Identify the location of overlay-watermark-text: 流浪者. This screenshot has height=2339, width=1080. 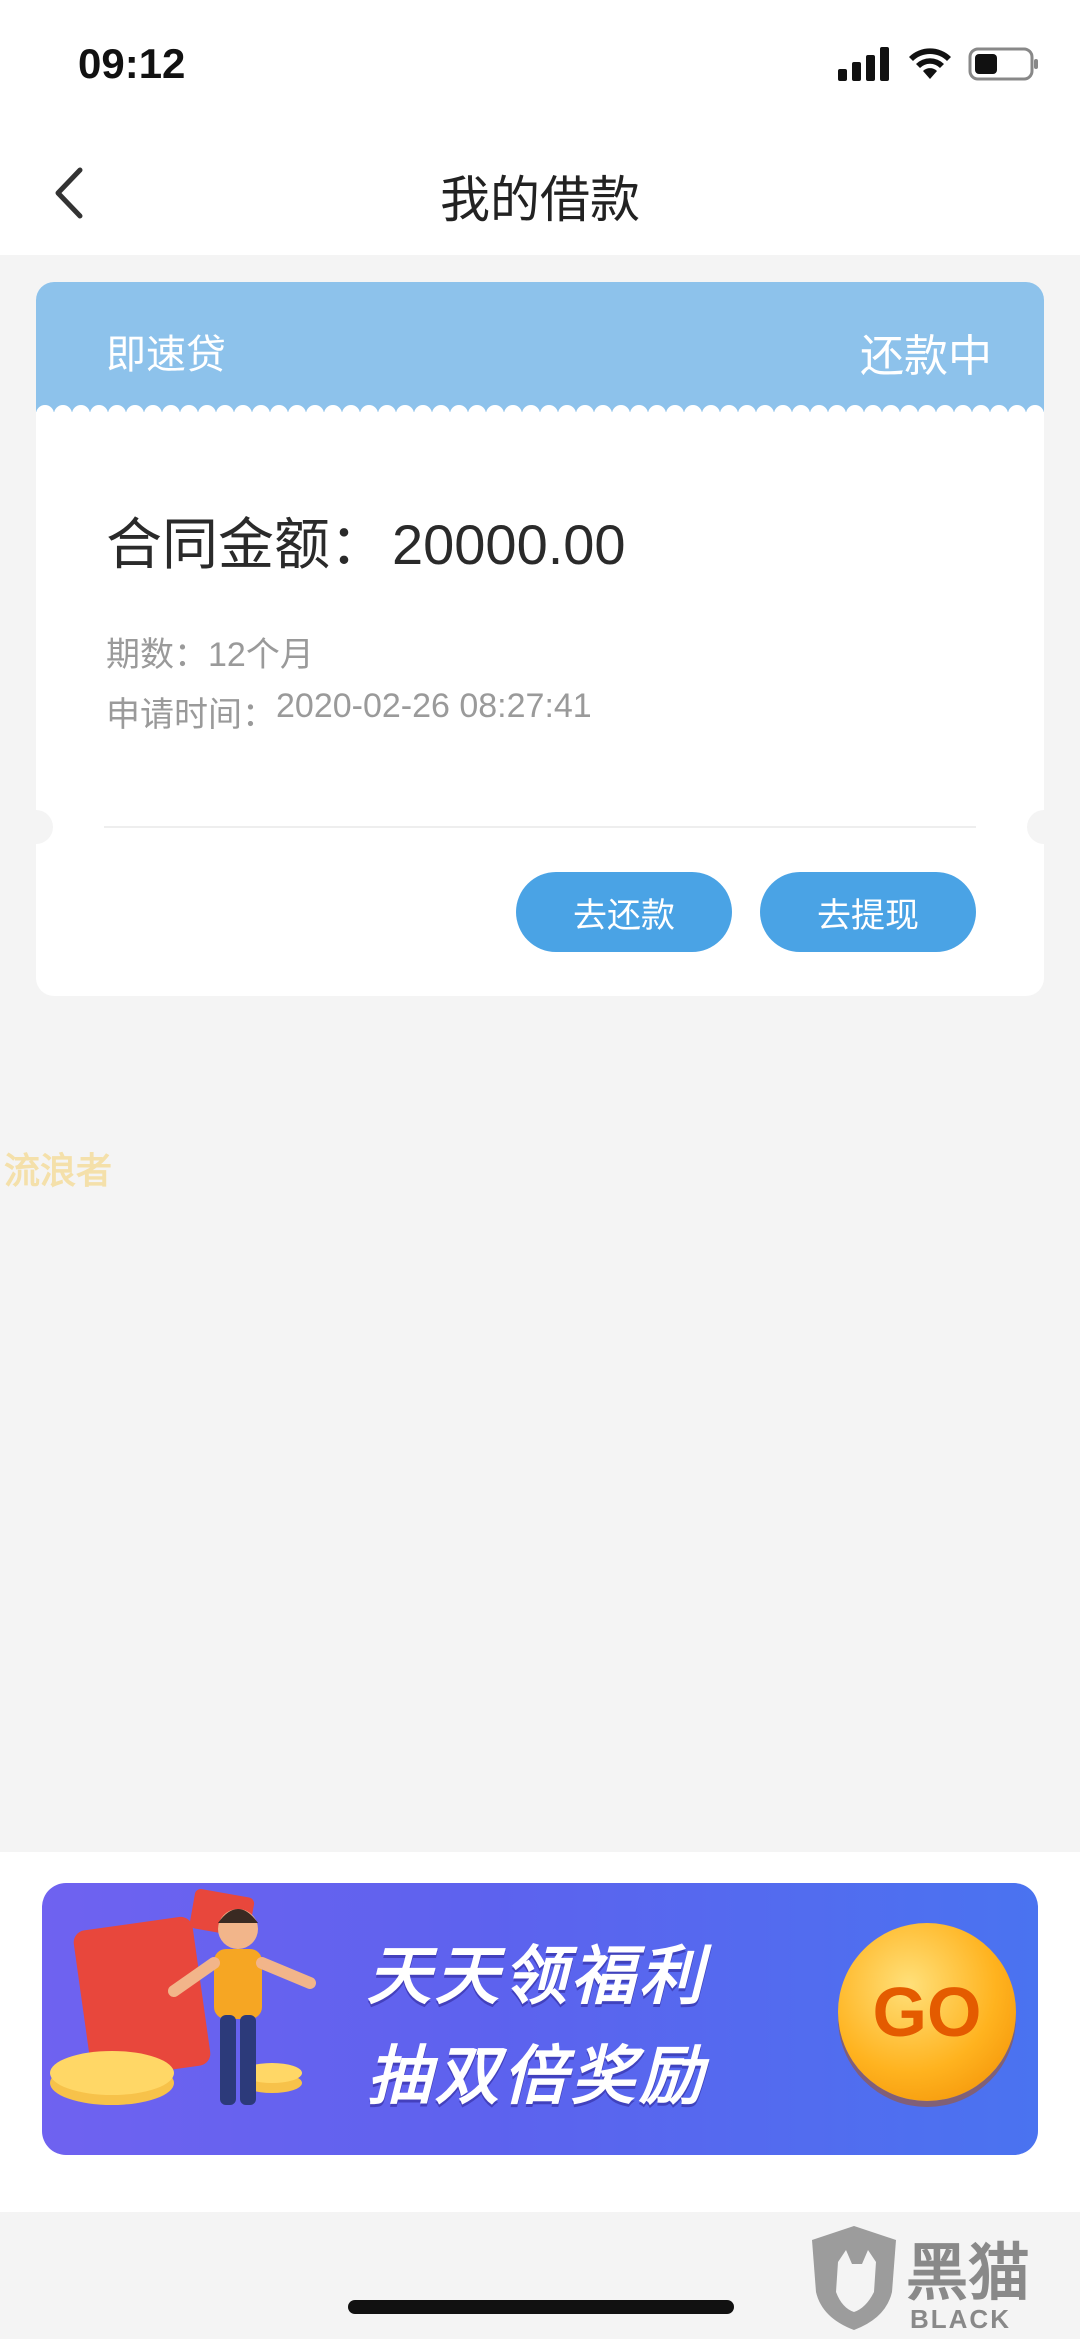
(58, 1171).